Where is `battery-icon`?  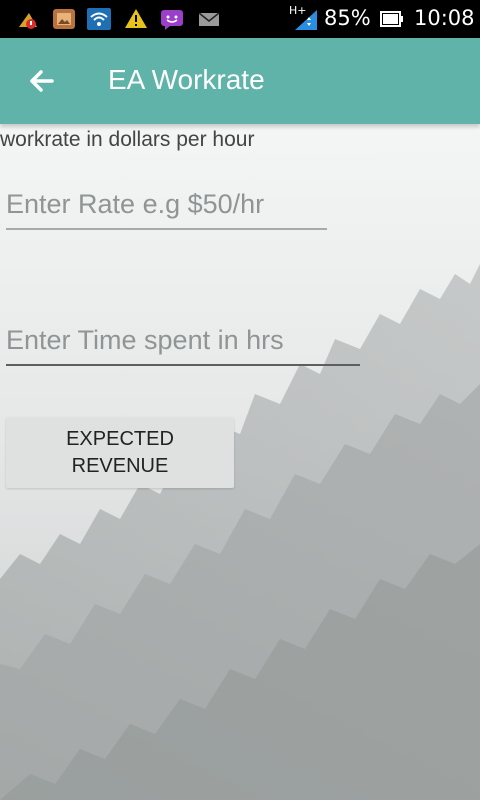
battery-icon is located at coordinates (391, 19).